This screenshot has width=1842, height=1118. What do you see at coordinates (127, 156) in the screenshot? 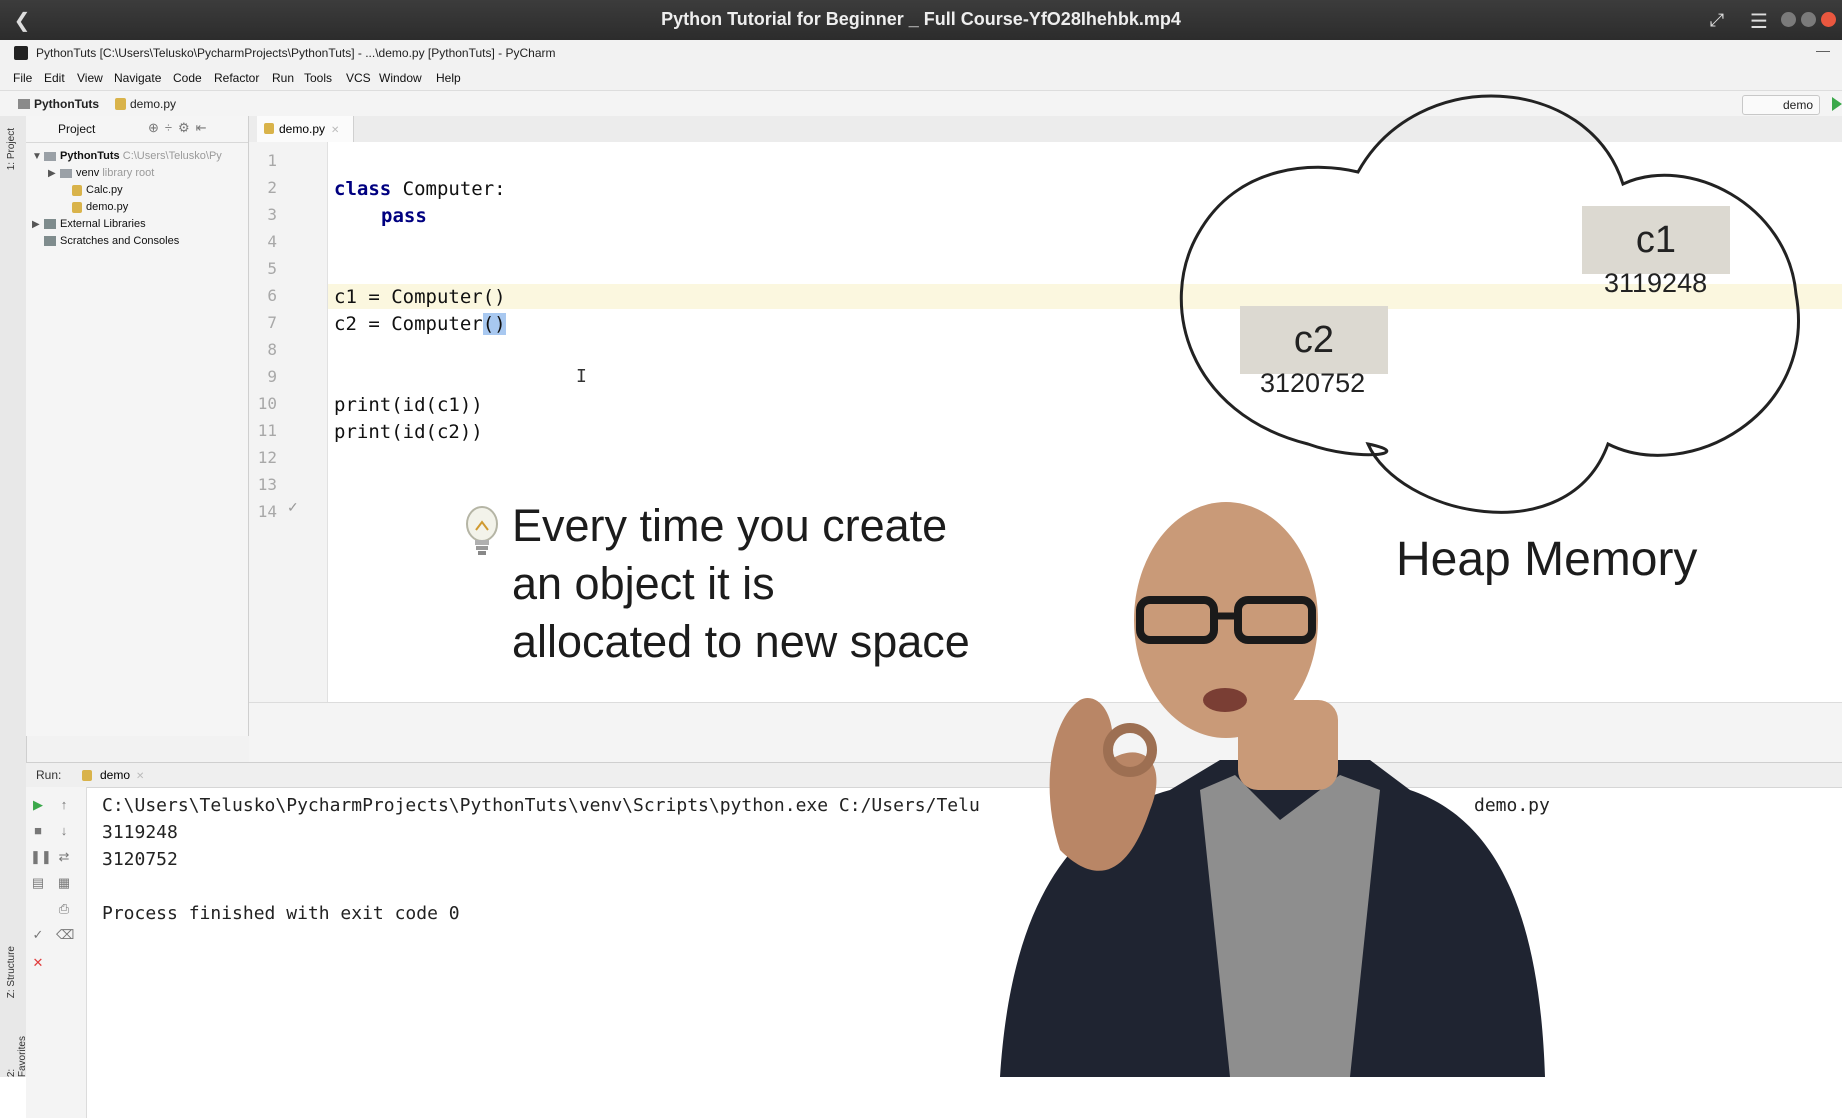
I see `tree-item-pythontuts: ▼ PythonTuts C:\Users\Telusko\Py` at bounding box center [127, 156].